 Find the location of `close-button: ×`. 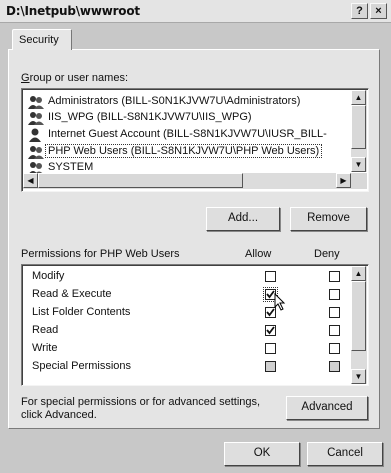

close-button: × is located at coordinates (378, 11).